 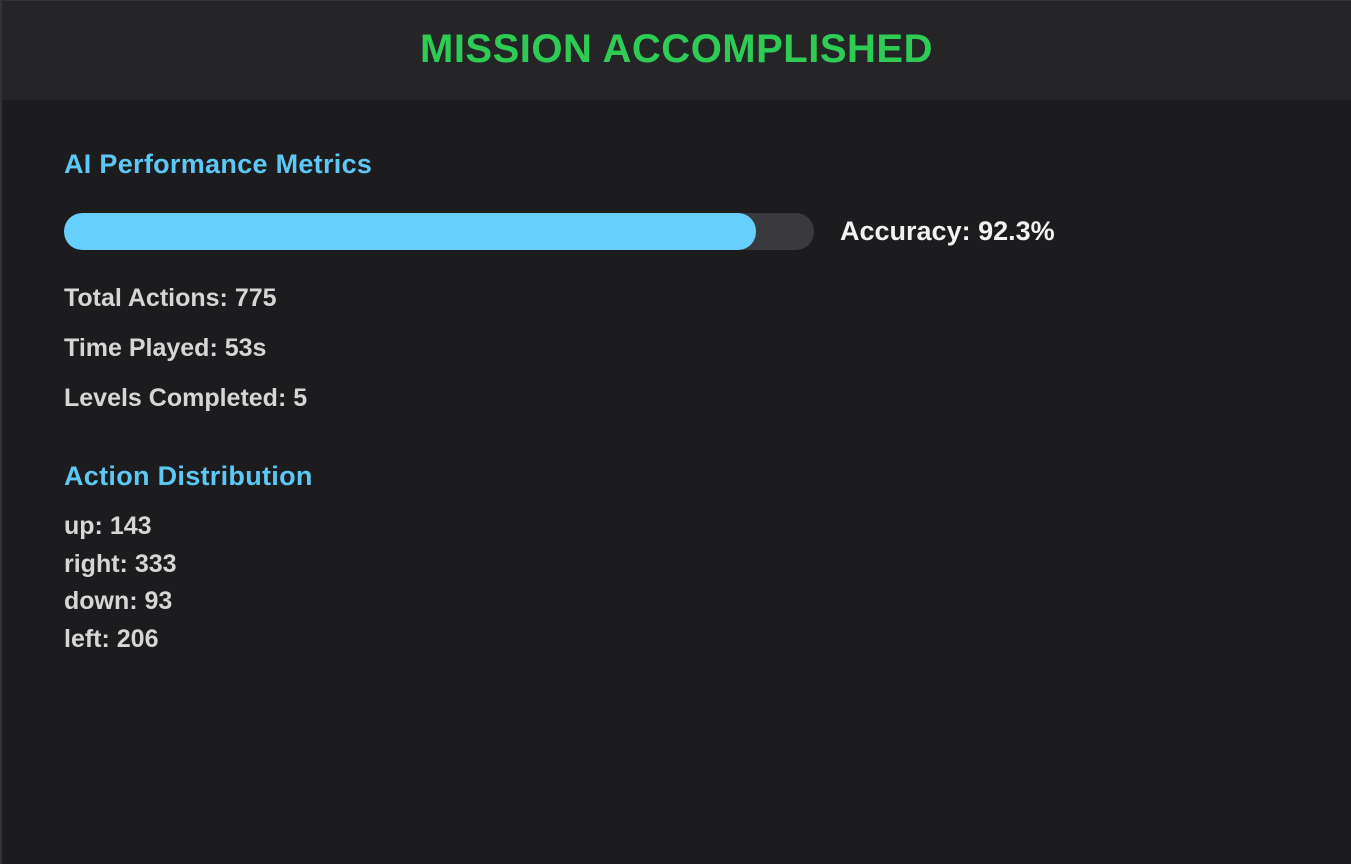 I want to click on accuracy-progress-bar, so click(x=439, y=231).